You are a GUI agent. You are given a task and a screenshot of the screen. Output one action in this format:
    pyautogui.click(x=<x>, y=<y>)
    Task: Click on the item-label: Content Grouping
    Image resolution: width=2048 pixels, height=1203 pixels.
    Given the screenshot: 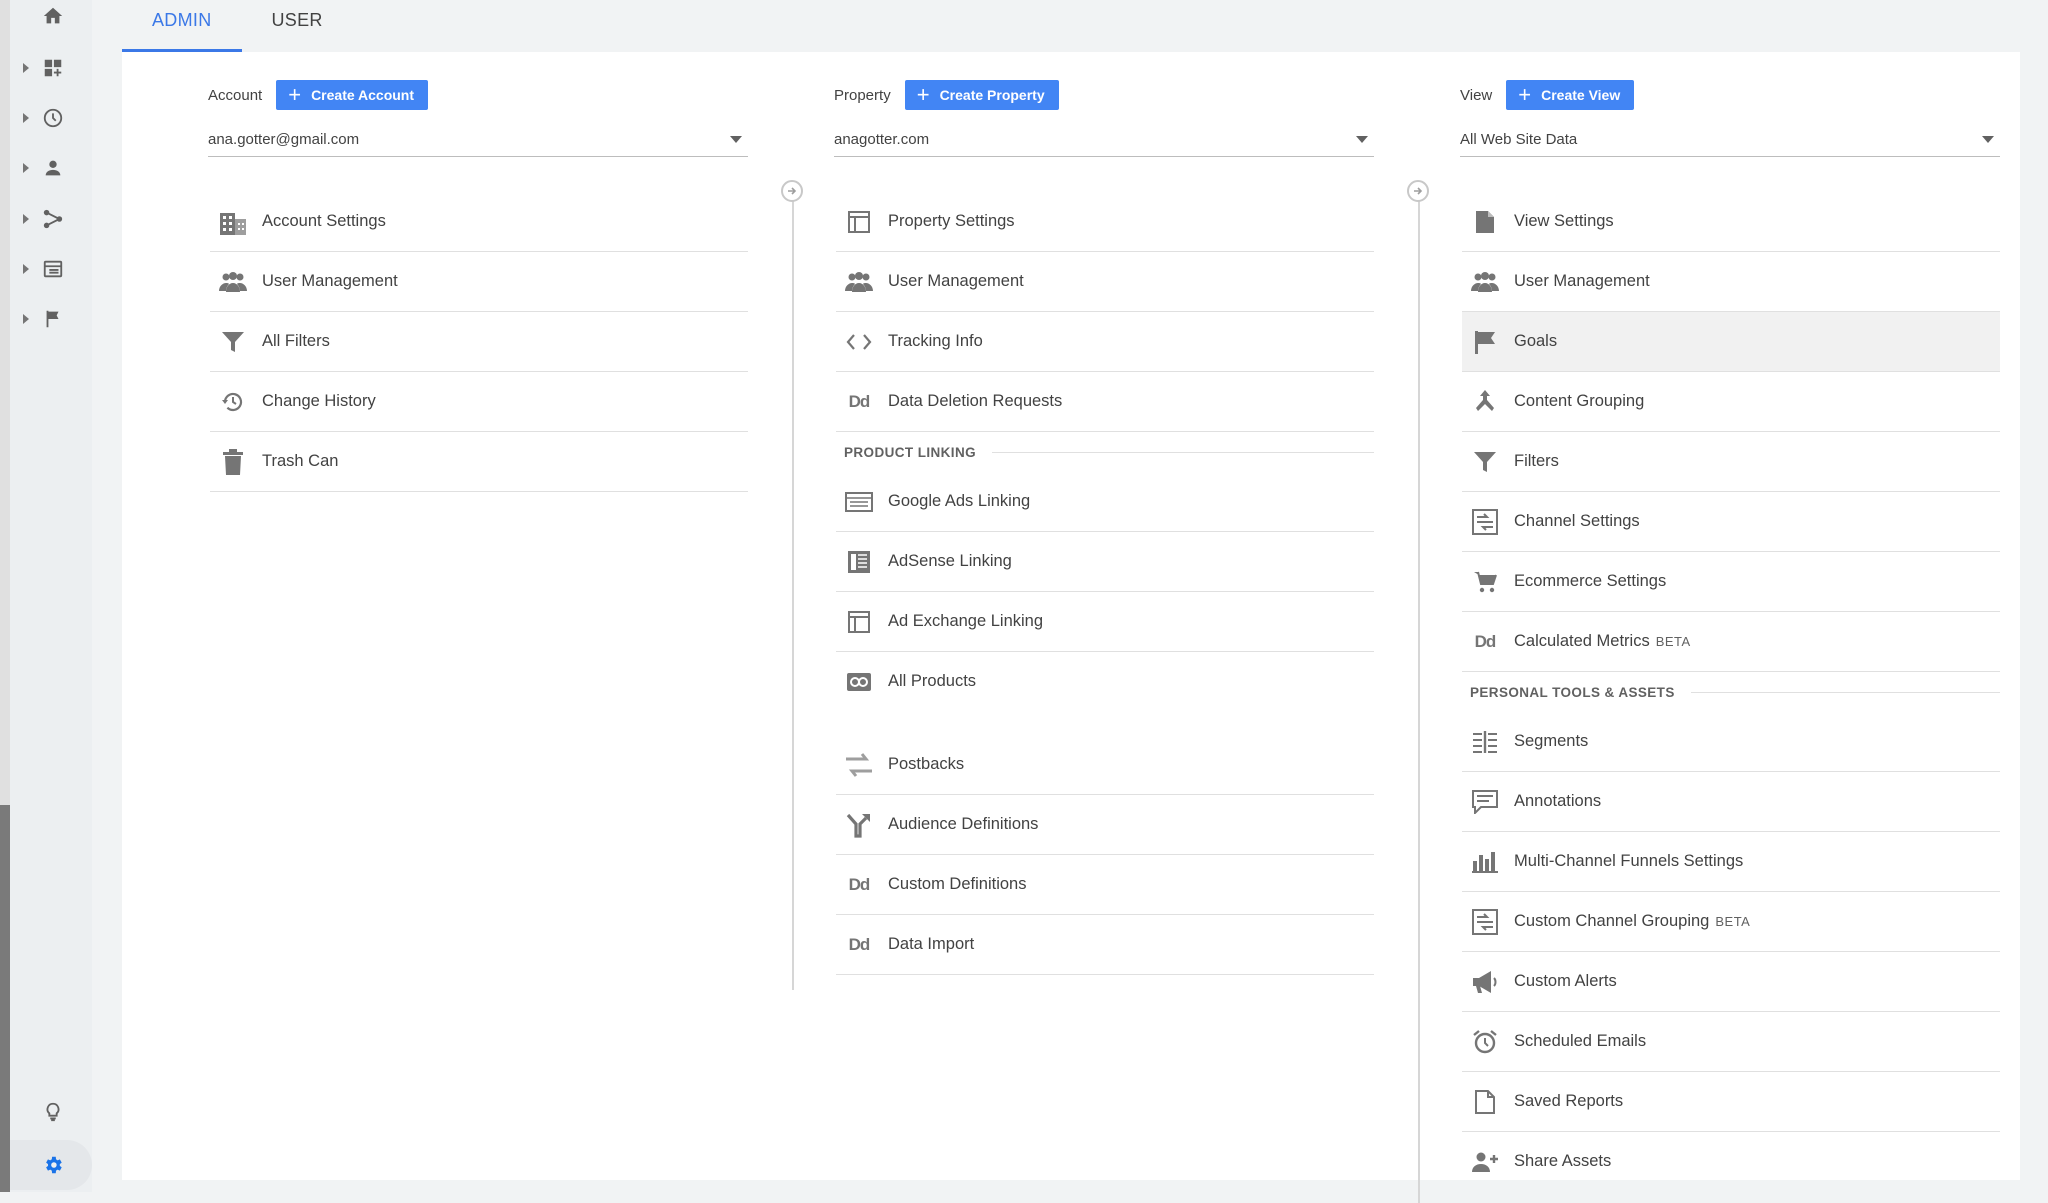 What is the action you would take?
    pyautogui.click(x=1579, y=401)
    